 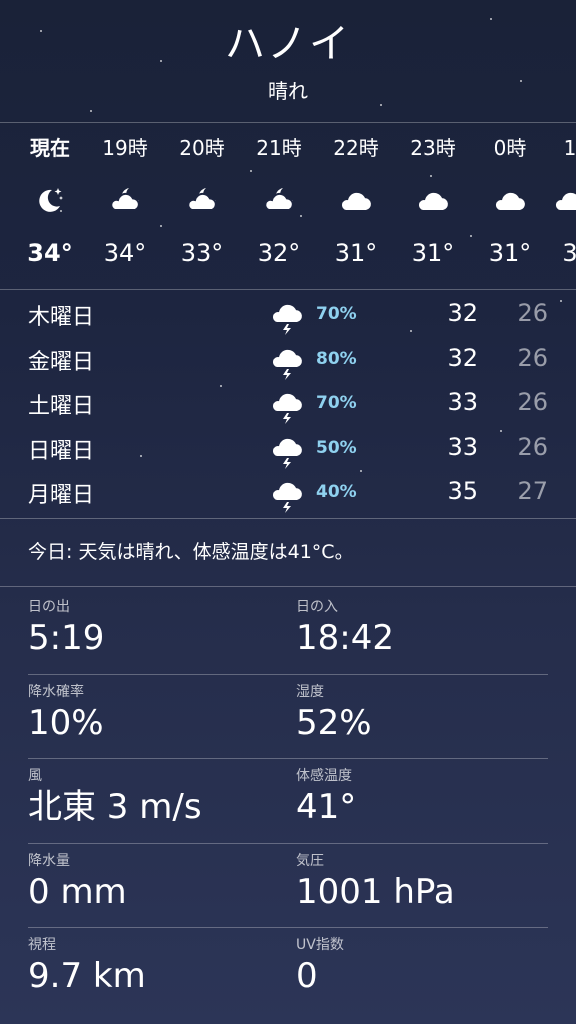 I want to click on day-row: 土曜日 70% 33 26, so click(x=288, y=405).